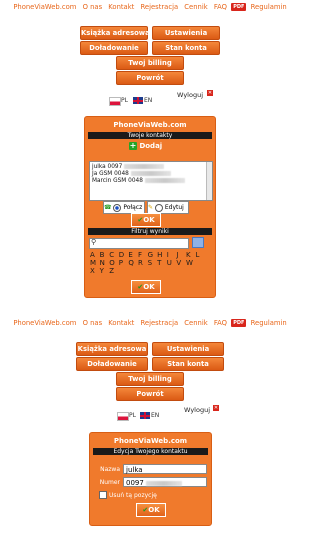  Describe the element at coordinates (95, 255) in the screenshot. I see `letter-filter-a: A` at that location.